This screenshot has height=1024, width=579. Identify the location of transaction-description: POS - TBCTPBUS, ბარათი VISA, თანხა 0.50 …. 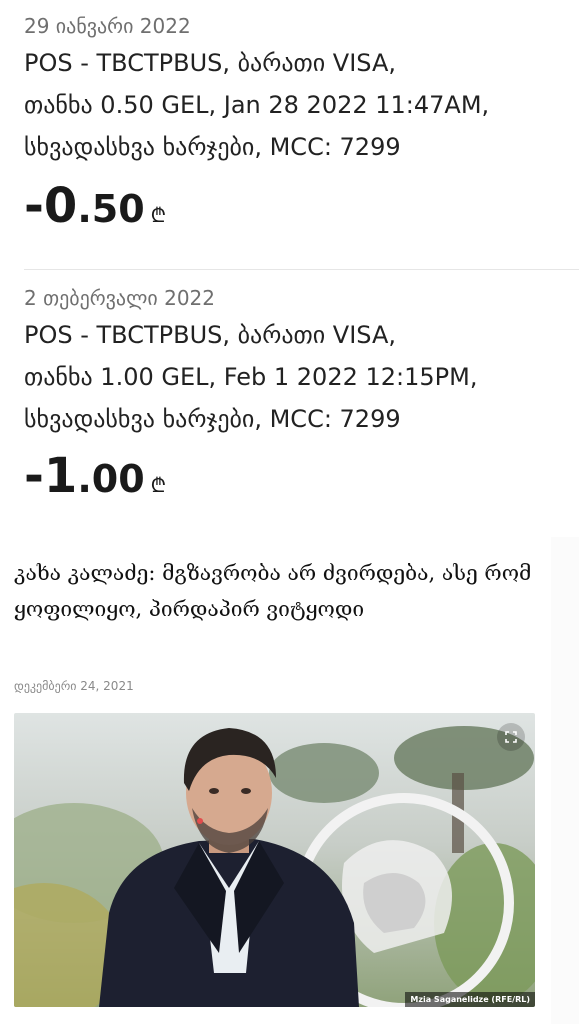
(299, 105).